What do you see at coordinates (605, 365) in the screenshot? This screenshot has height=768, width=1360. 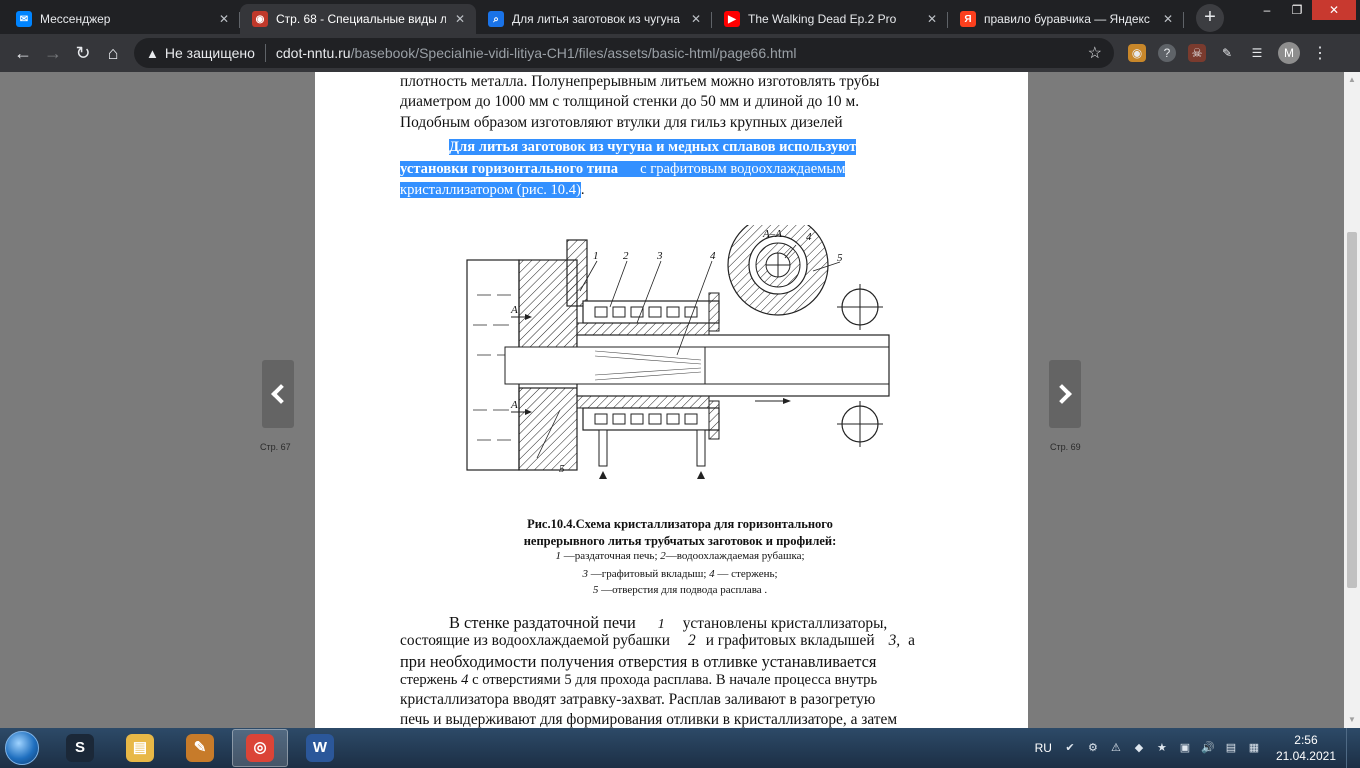 I see `mandrel` at bounding box center [605, 365].